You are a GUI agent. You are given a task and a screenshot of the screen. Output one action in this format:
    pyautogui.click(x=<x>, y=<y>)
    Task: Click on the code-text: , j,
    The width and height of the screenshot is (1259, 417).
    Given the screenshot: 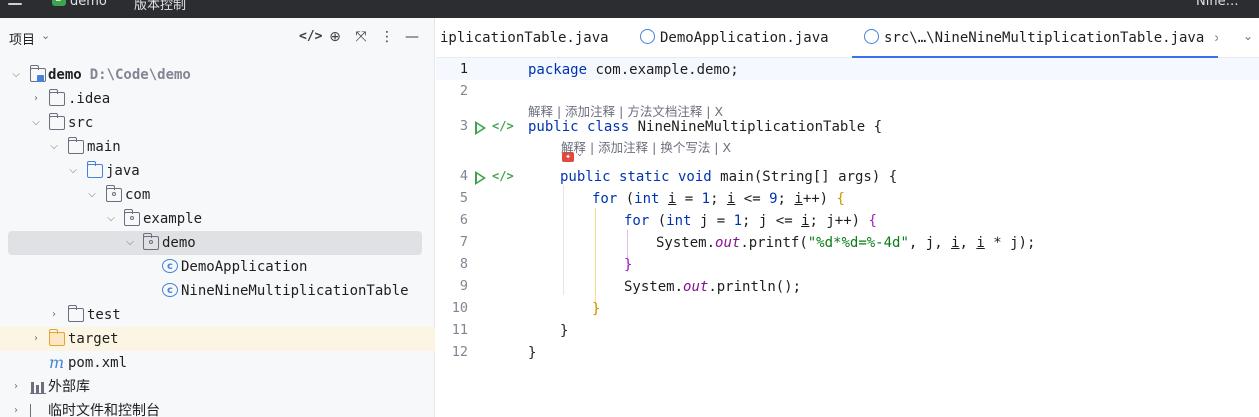 What is the action you would take?
    pyautogui.click(x=930, y=243)
    